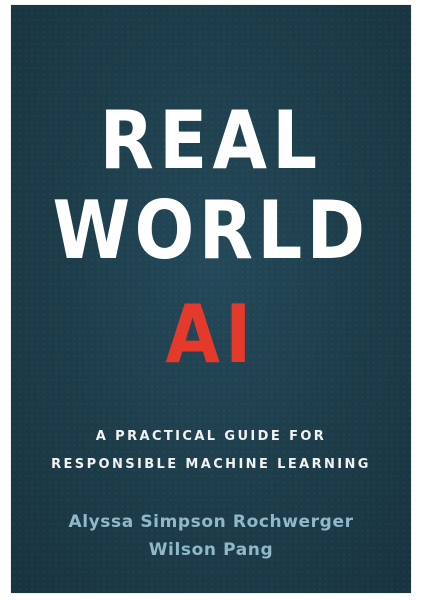 Image resolution: width=434 pixels, height=600 pixels. Describe the element at coordinates (211, 334) in the screenshot. I see `title-line-ai: AI` at that location.